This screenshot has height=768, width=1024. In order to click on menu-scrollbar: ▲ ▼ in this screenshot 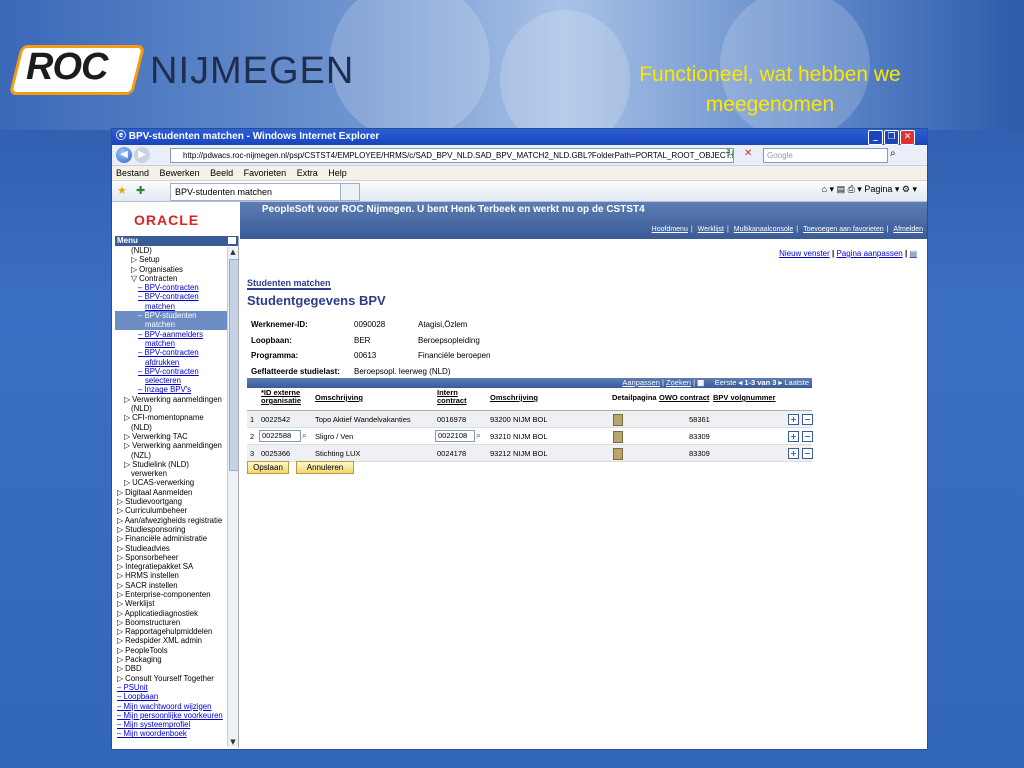, I will do `click(232, 497)`.